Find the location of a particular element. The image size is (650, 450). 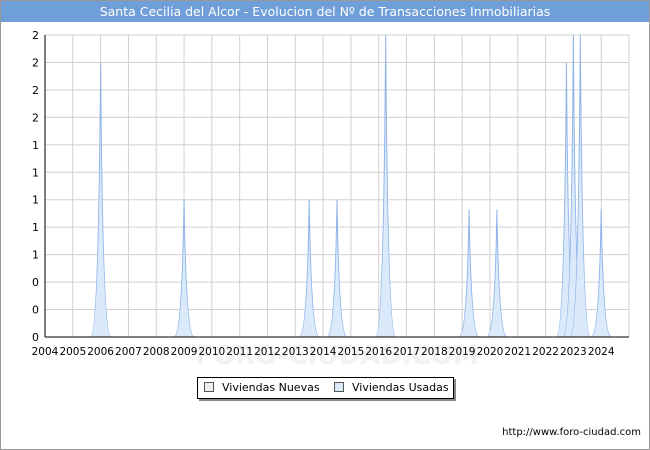

x-tick-label: 2024 is located at coordinates (601, 352).